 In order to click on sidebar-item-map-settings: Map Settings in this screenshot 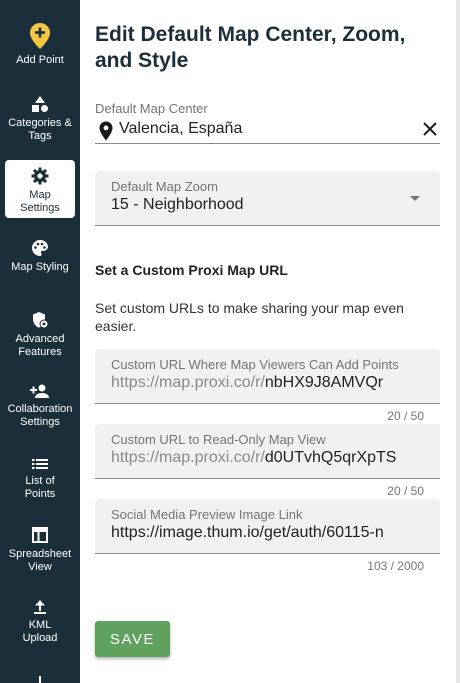, I will do `click(40, 189)`.